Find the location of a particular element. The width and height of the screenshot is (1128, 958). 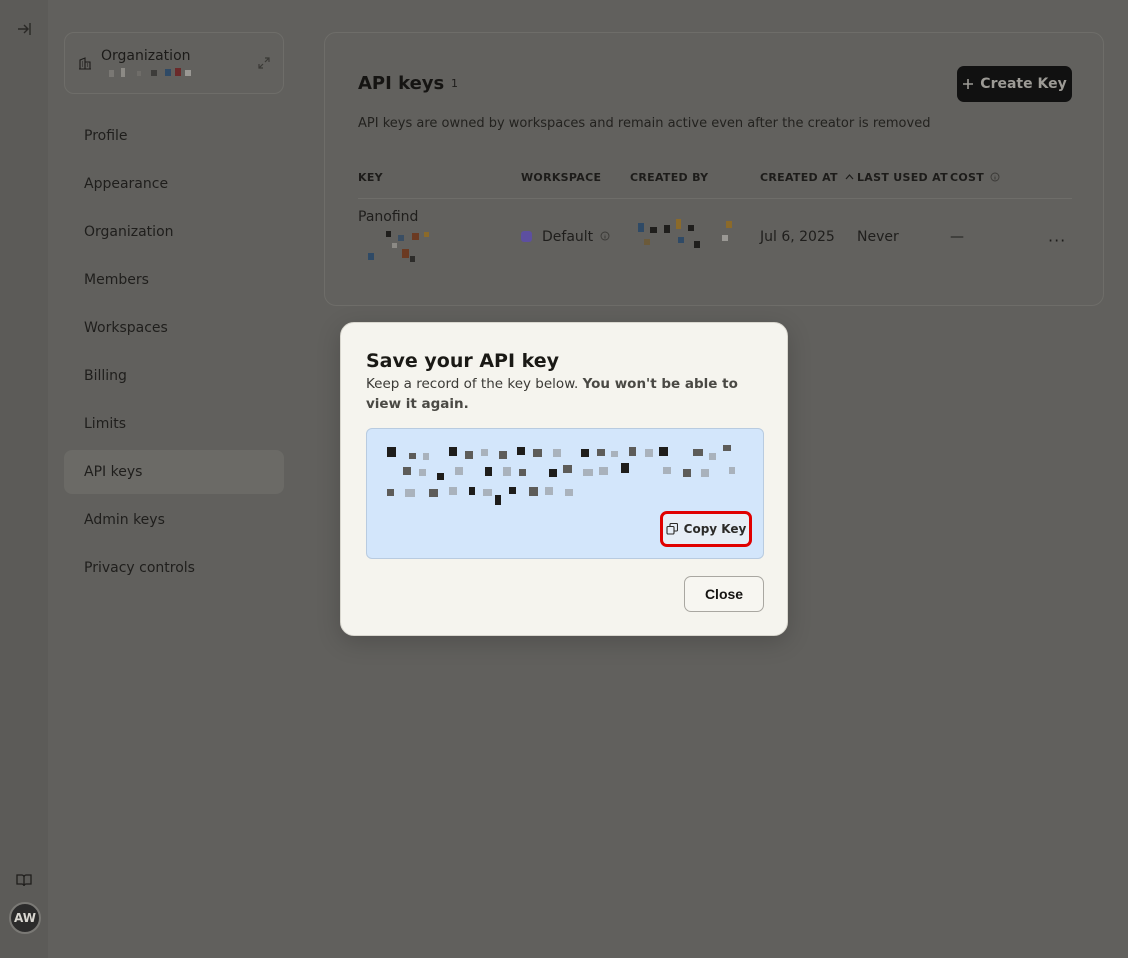

column-cost-label: COST is located at coordinates (967, 177).